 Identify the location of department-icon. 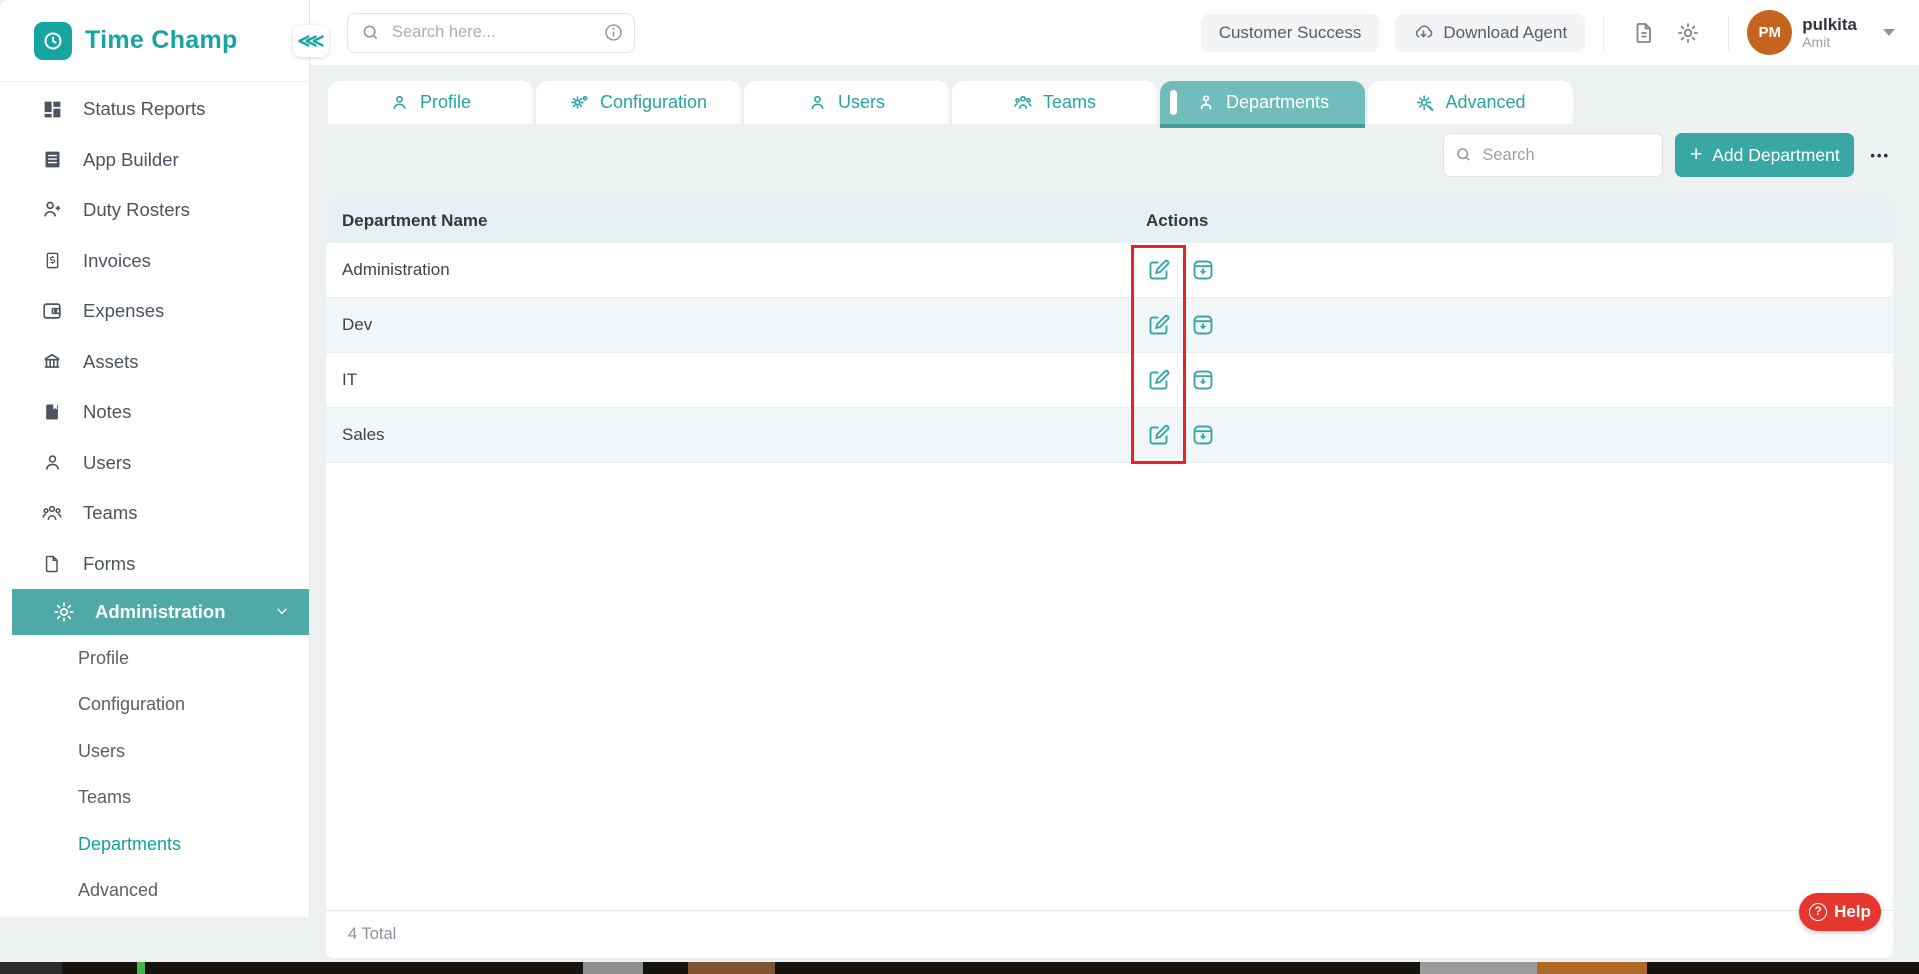
(1206, 103).